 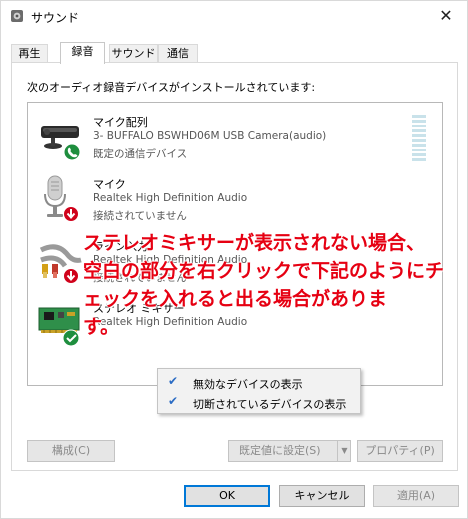 I want to click on speaker-icon, so click(x=17, y=16).